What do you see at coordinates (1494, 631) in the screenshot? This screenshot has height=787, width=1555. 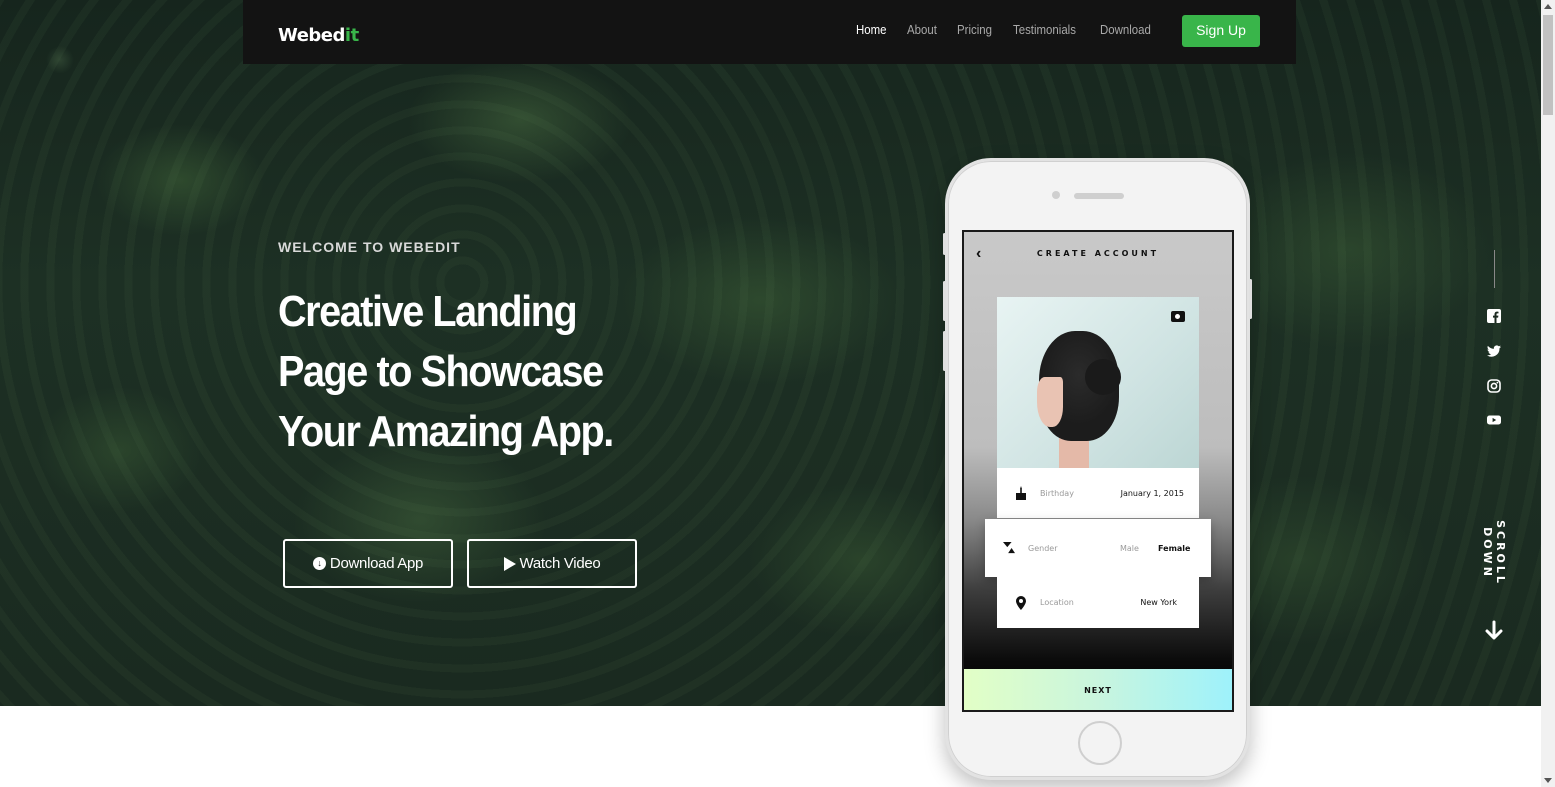 I see `arrow-down-icon` at bounding box center [1494, 631].